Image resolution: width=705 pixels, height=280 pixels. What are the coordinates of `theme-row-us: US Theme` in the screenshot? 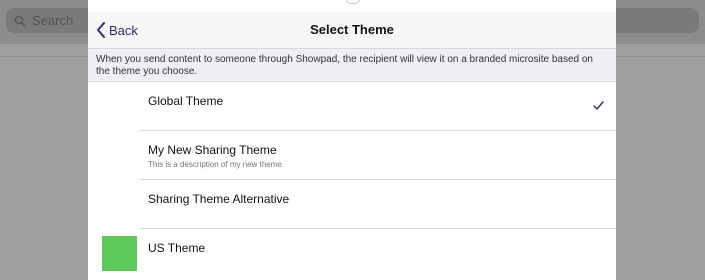 It's located at (352, 253).